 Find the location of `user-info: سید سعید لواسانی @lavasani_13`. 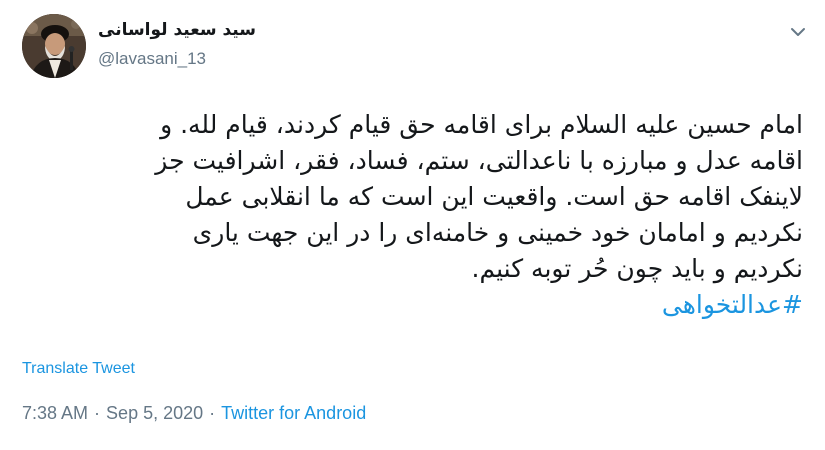

user-info: سید سعید لواسانی @lavasani_13 is located at coordinates (177, 44).